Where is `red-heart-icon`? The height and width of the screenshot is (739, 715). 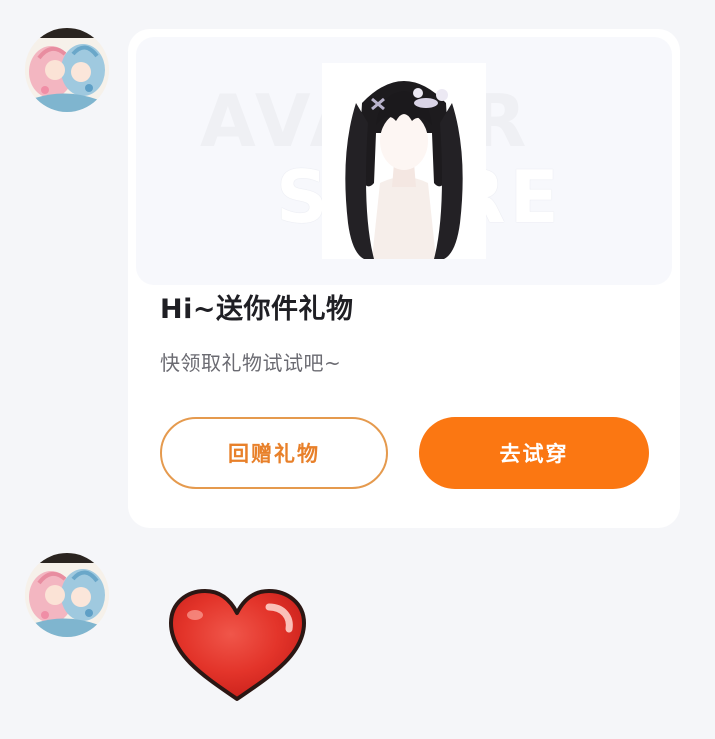 red-heart-icon is located at coordinates (237, 645).